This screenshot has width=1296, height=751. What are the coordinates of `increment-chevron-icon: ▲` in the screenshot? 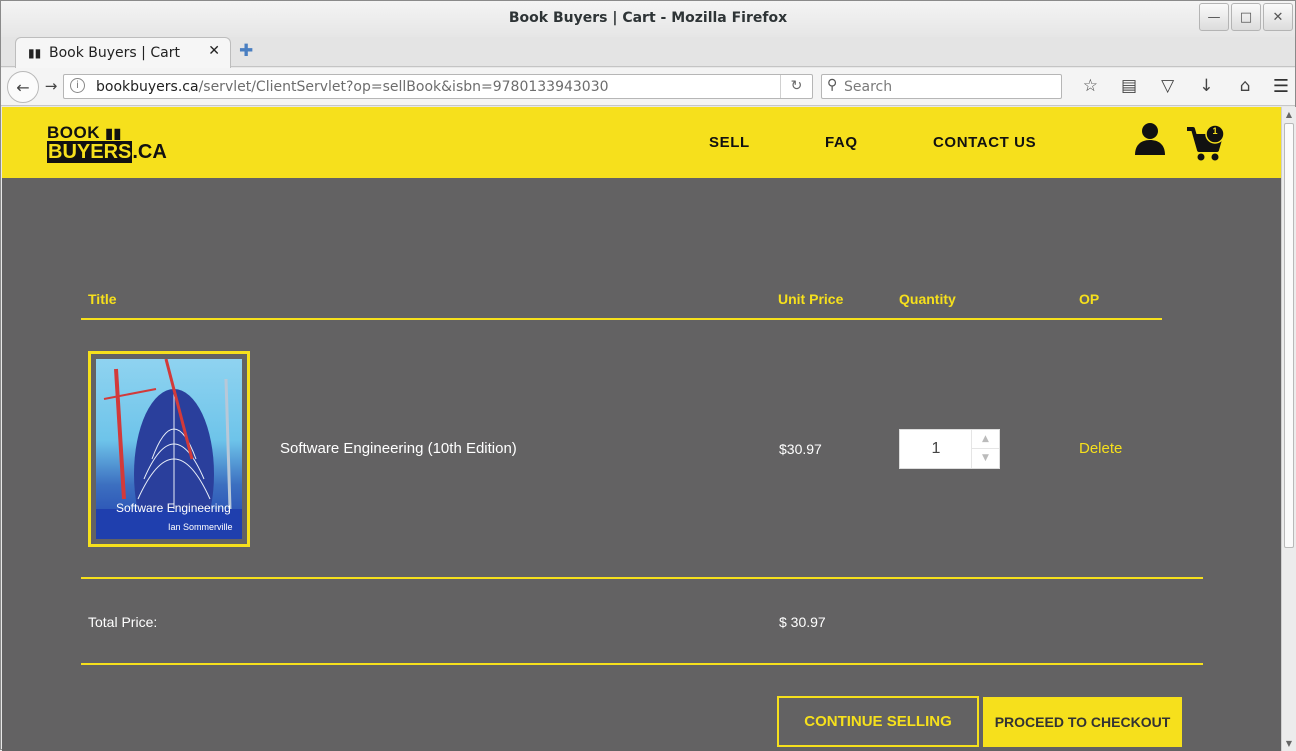 It's located at (985, 439).